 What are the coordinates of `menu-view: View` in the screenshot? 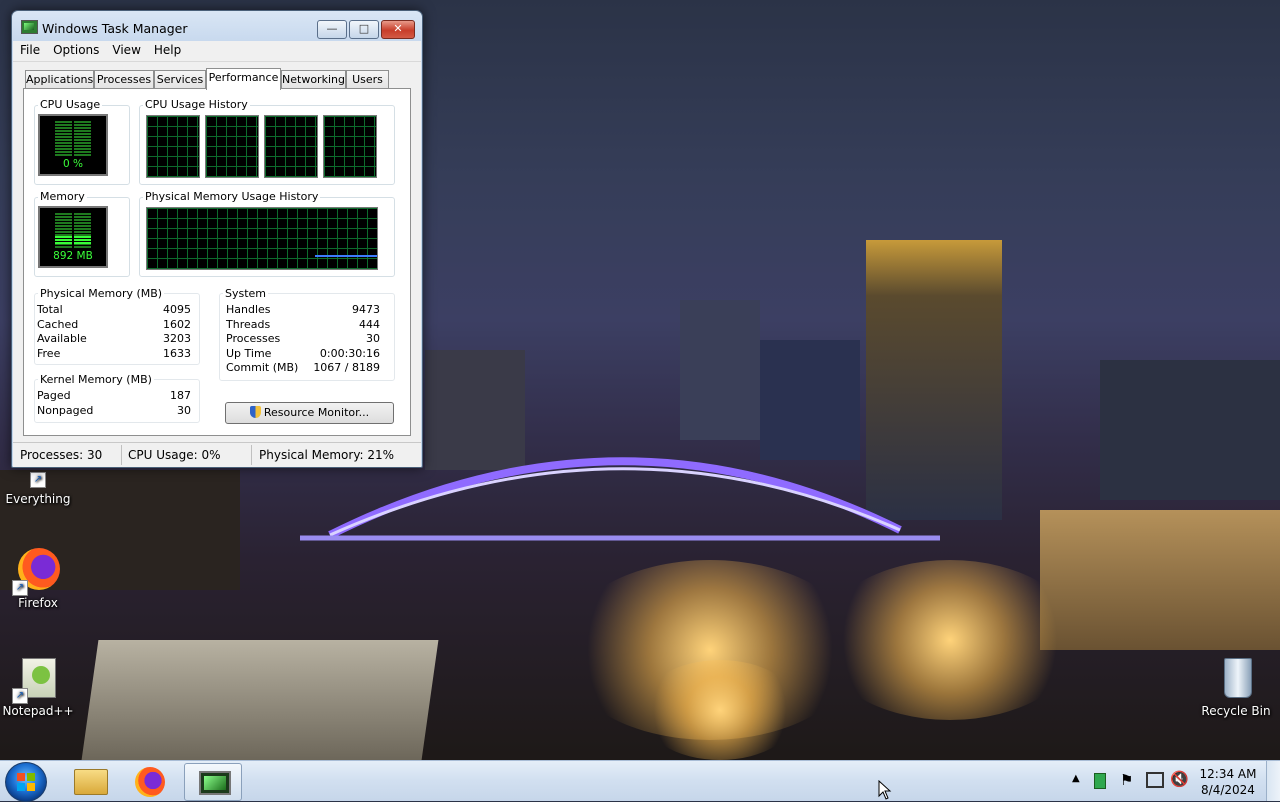 It's located at (125, 49).